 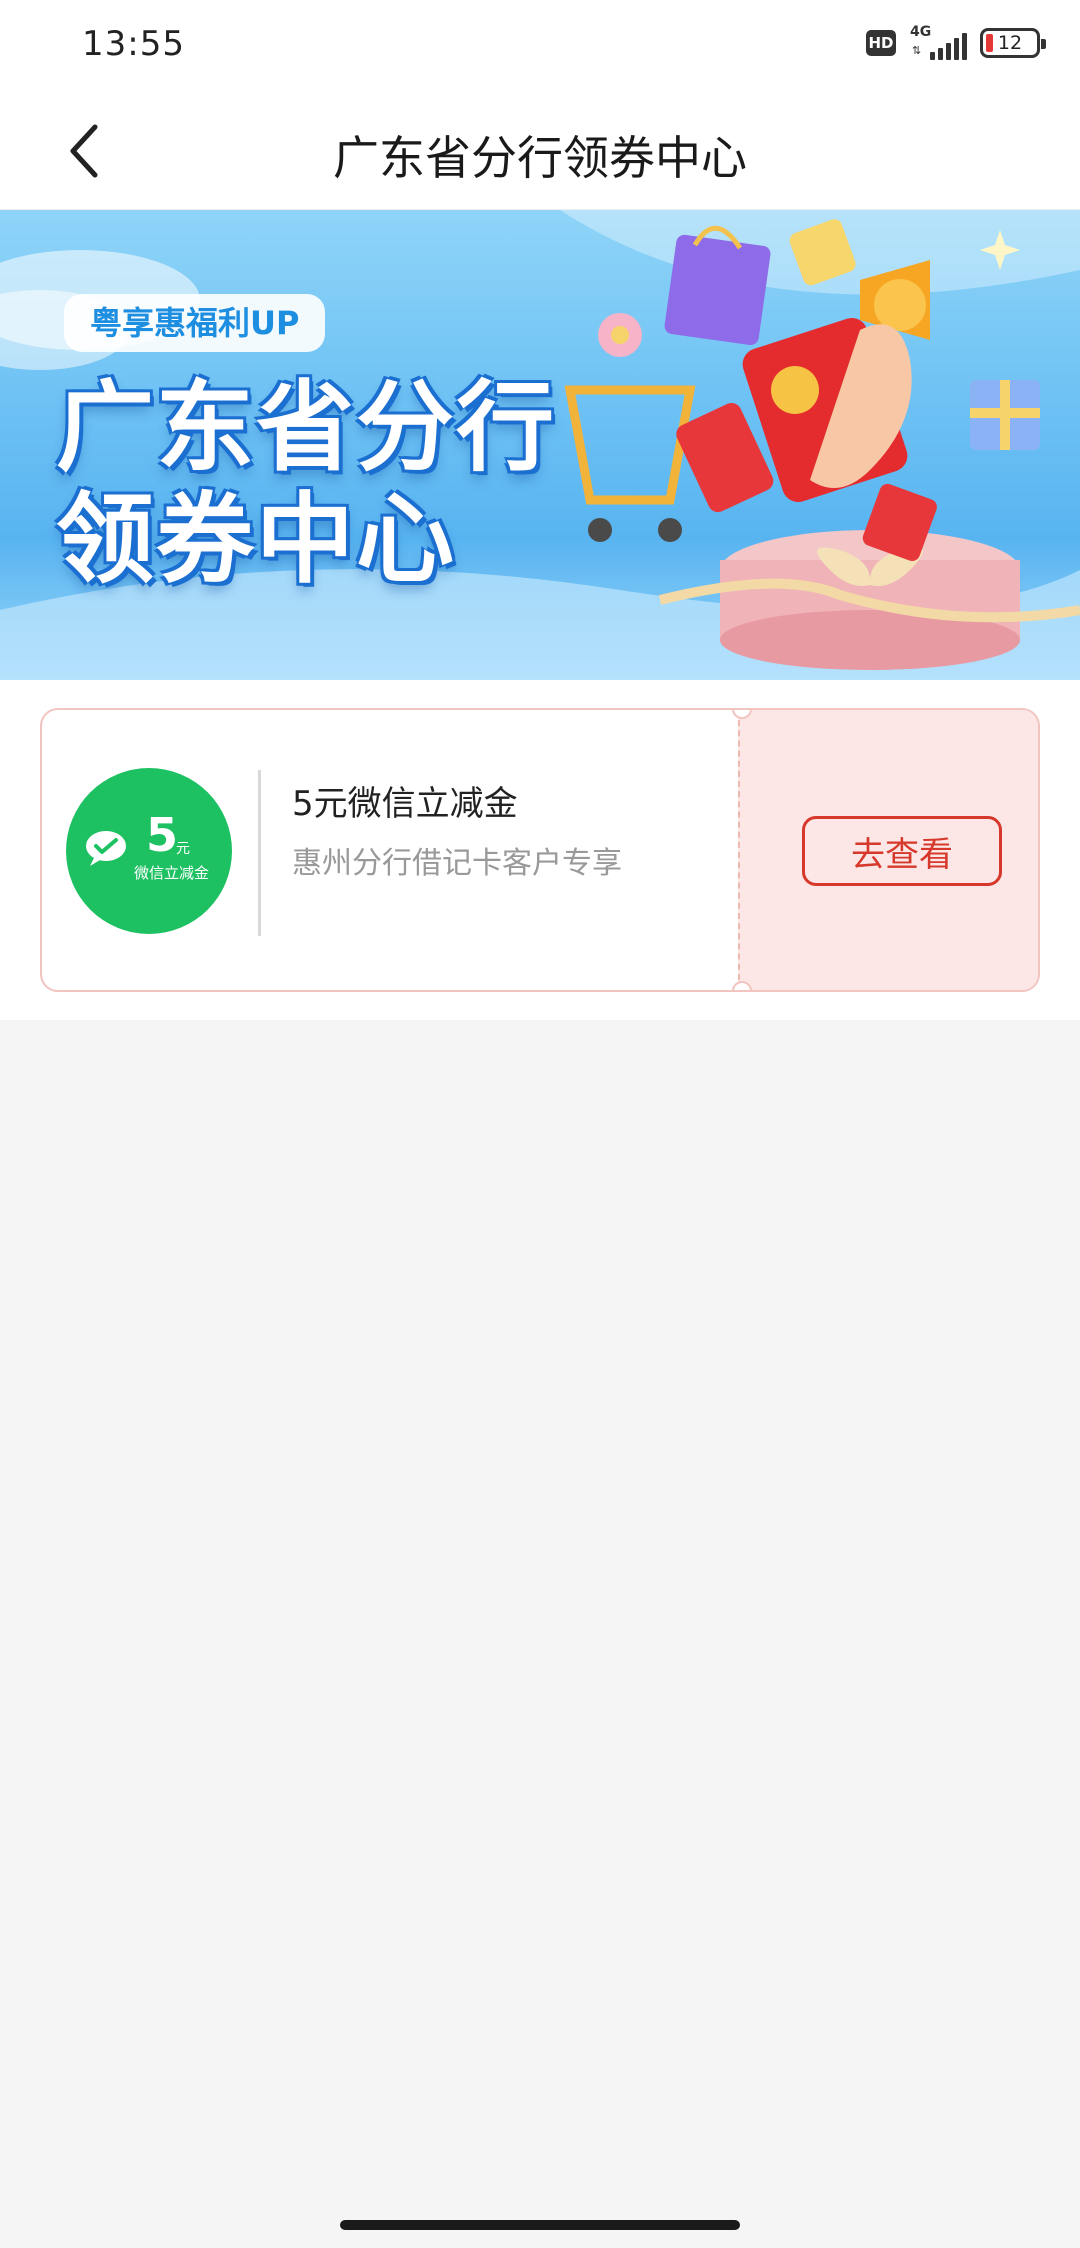 I want to click on hd-icon: HD, so click(x=881, y=43).